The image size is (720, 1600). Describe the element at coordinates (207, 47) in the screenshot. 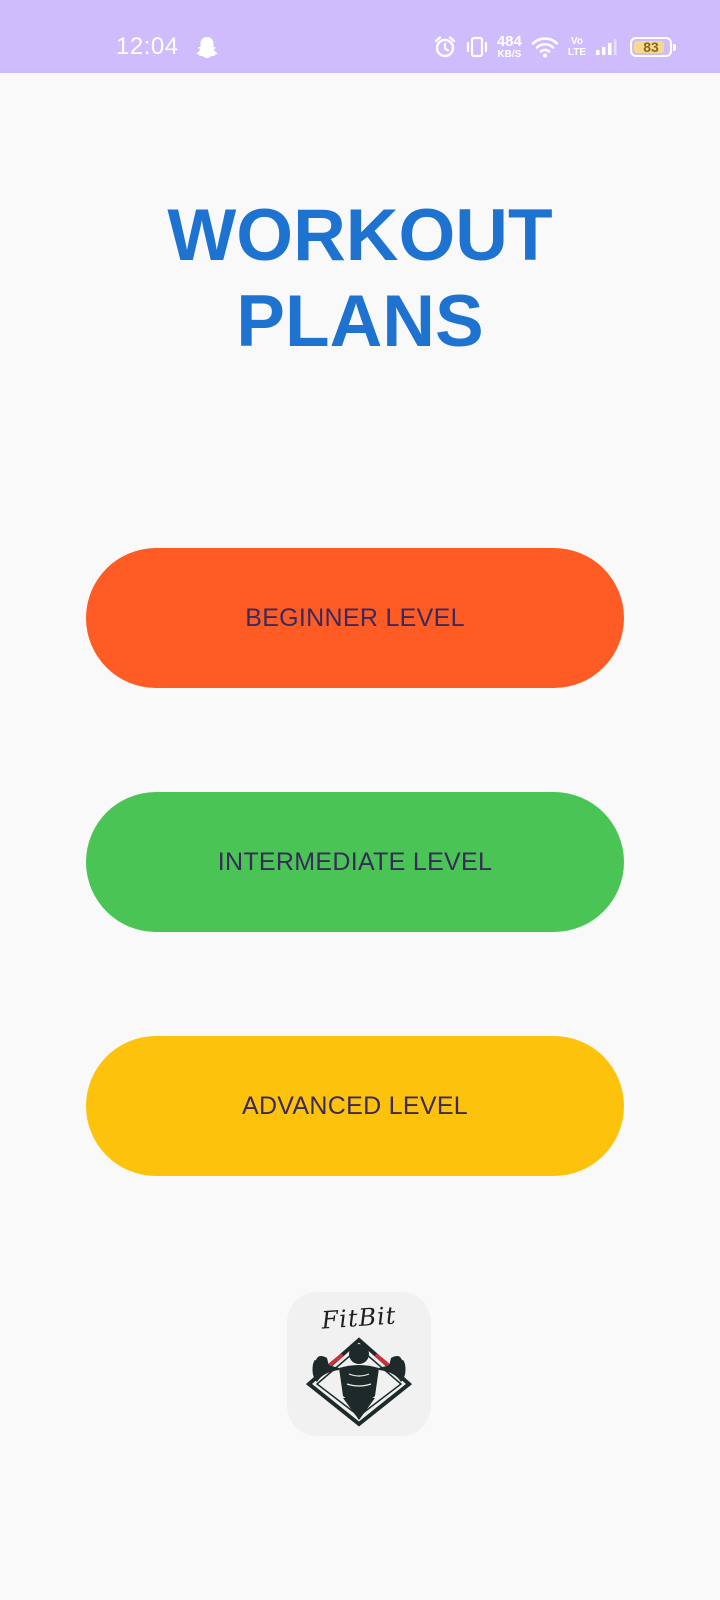

I see `snapchat-ghost-icon` at that location.